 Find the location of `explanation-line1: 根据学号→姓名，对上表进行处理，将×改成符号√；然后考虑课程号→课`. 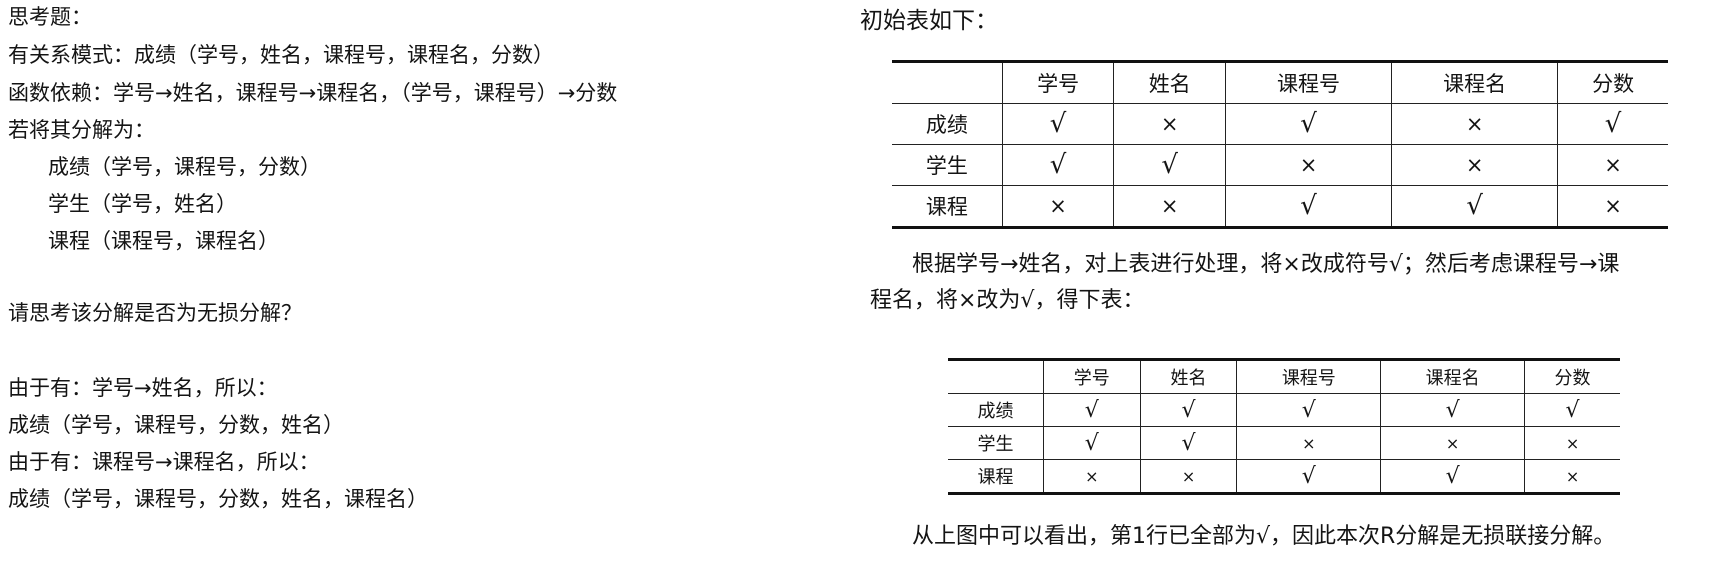

explanation-line1: 根据学号→姓名，对上表进行处理，将×改成符号√；然后考虑课程号→课 is located at coordinates (1266, 264).